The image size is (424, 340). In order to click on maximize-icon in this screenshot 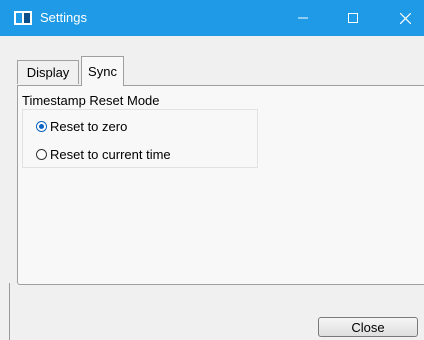, I will do `click(353, 18)`.